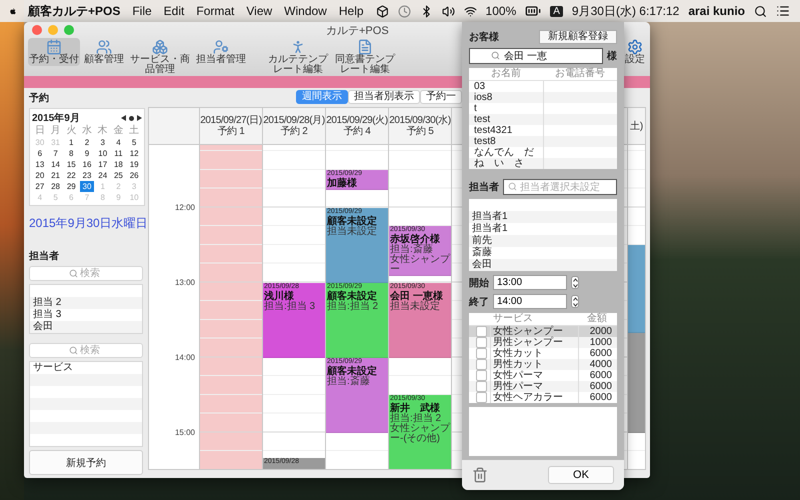  Describe the element at coordinates (119, 142) in the screenshot. I see `calendar-day: 4` at that location.